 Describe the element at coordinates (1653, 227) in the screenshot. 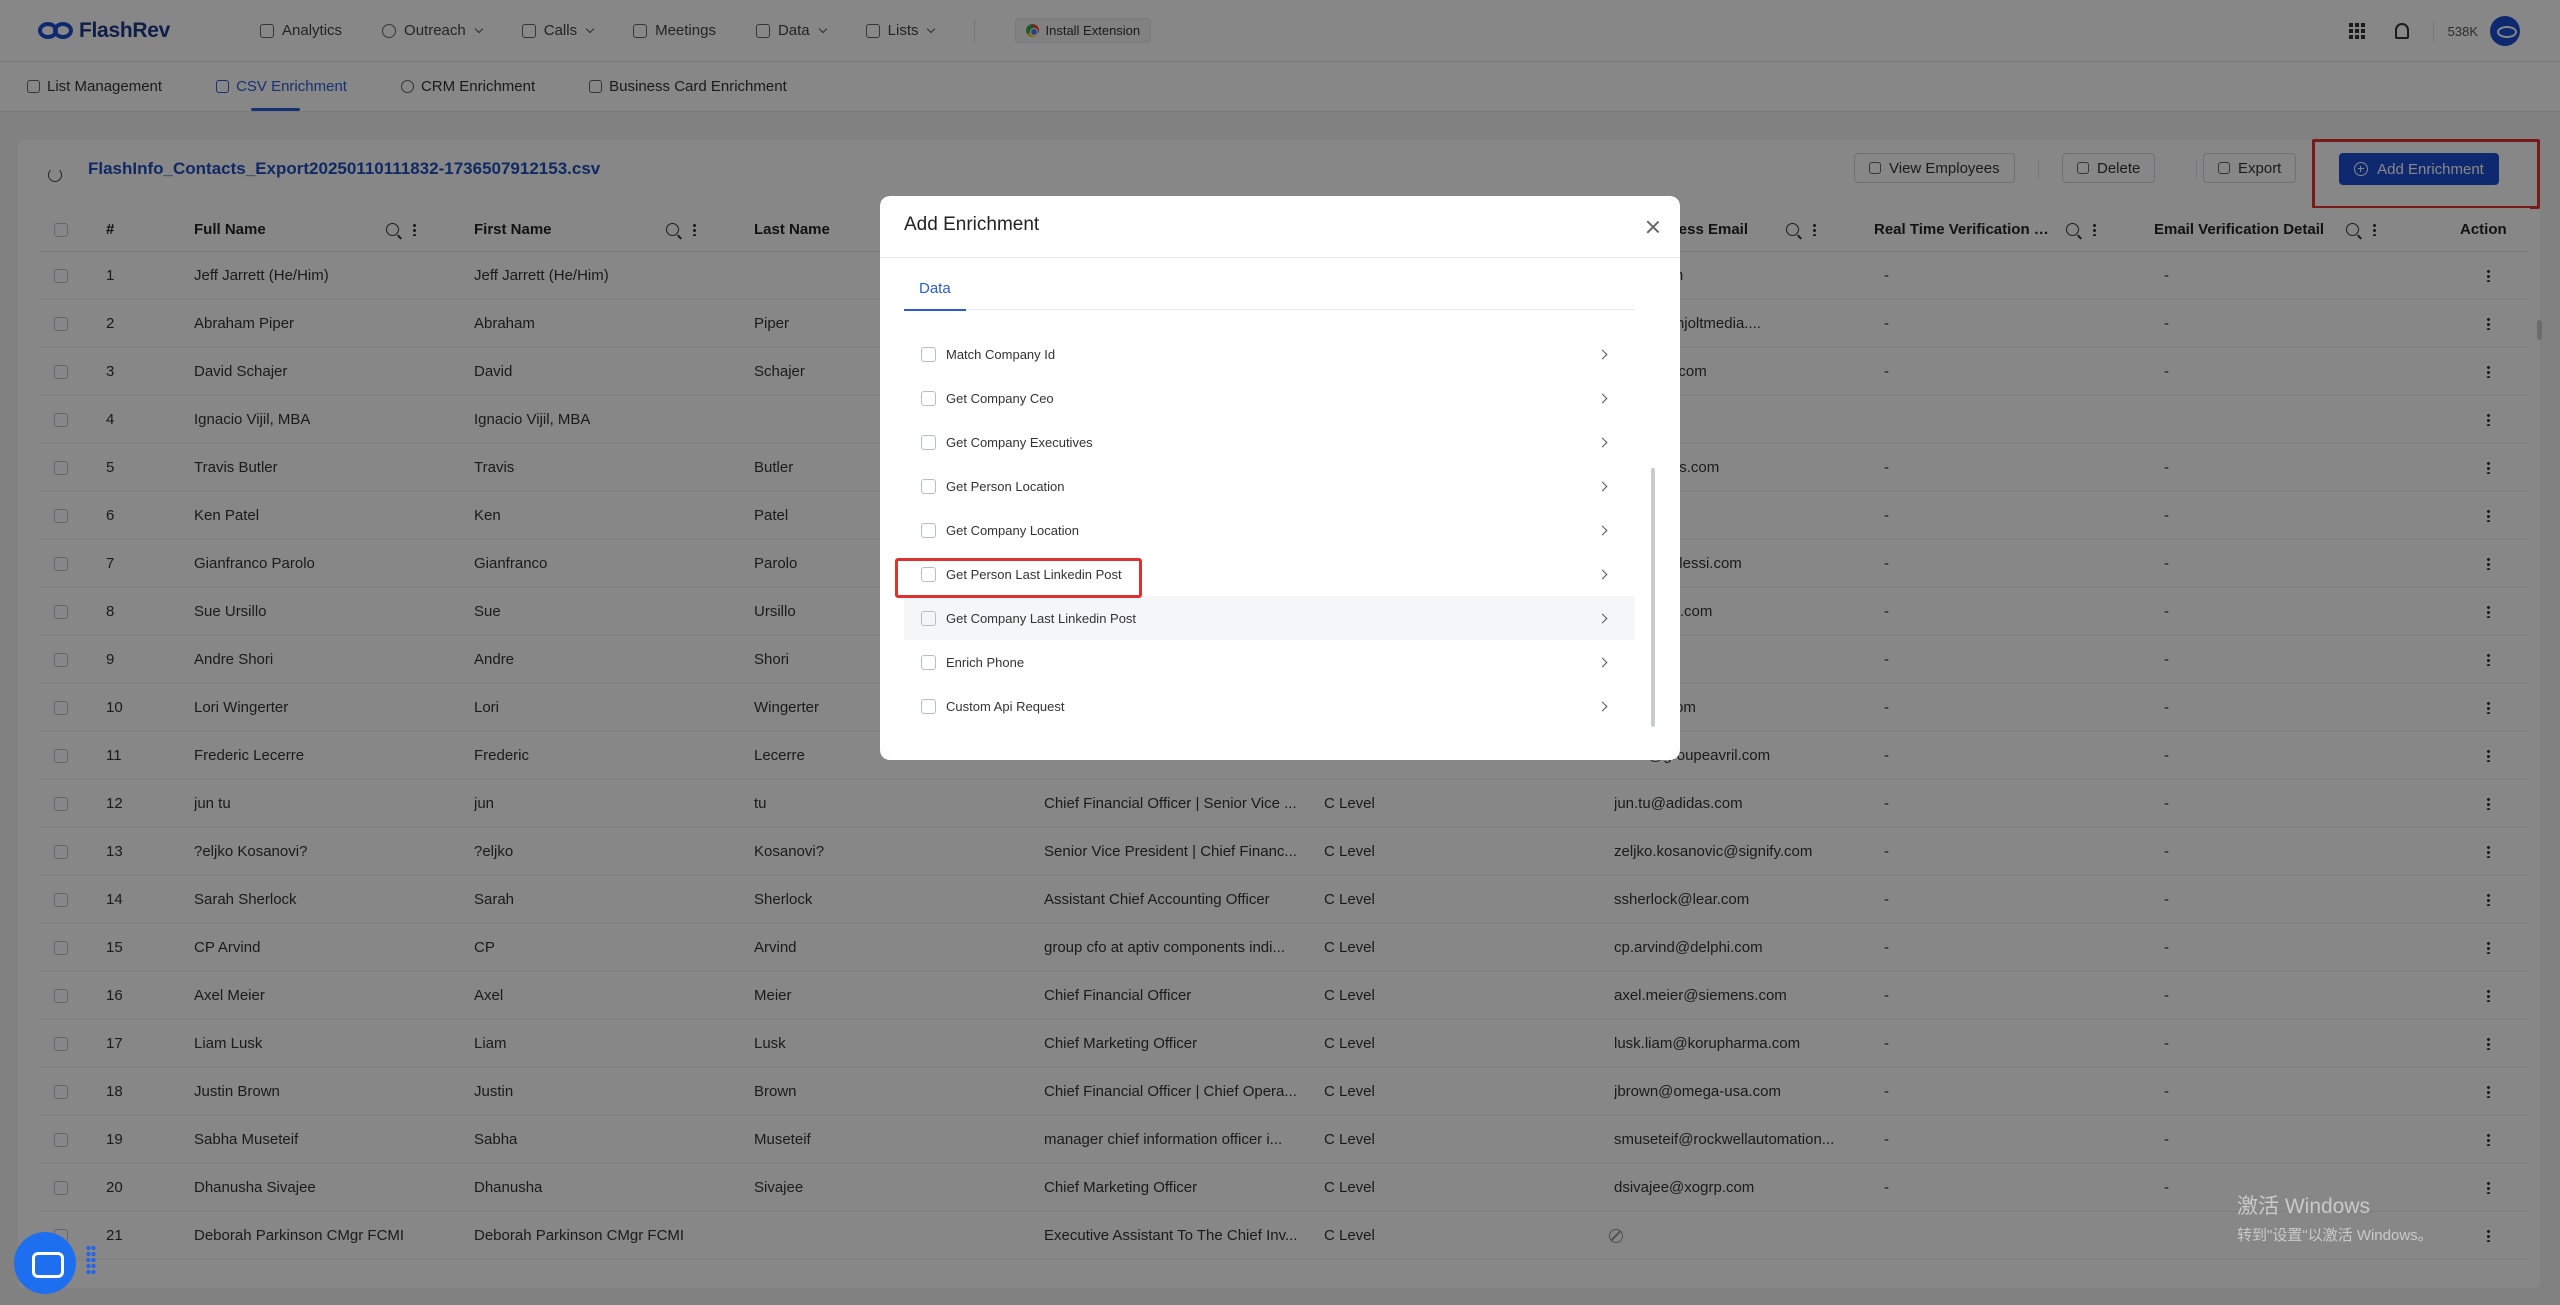

I see `close-icon` at that location.